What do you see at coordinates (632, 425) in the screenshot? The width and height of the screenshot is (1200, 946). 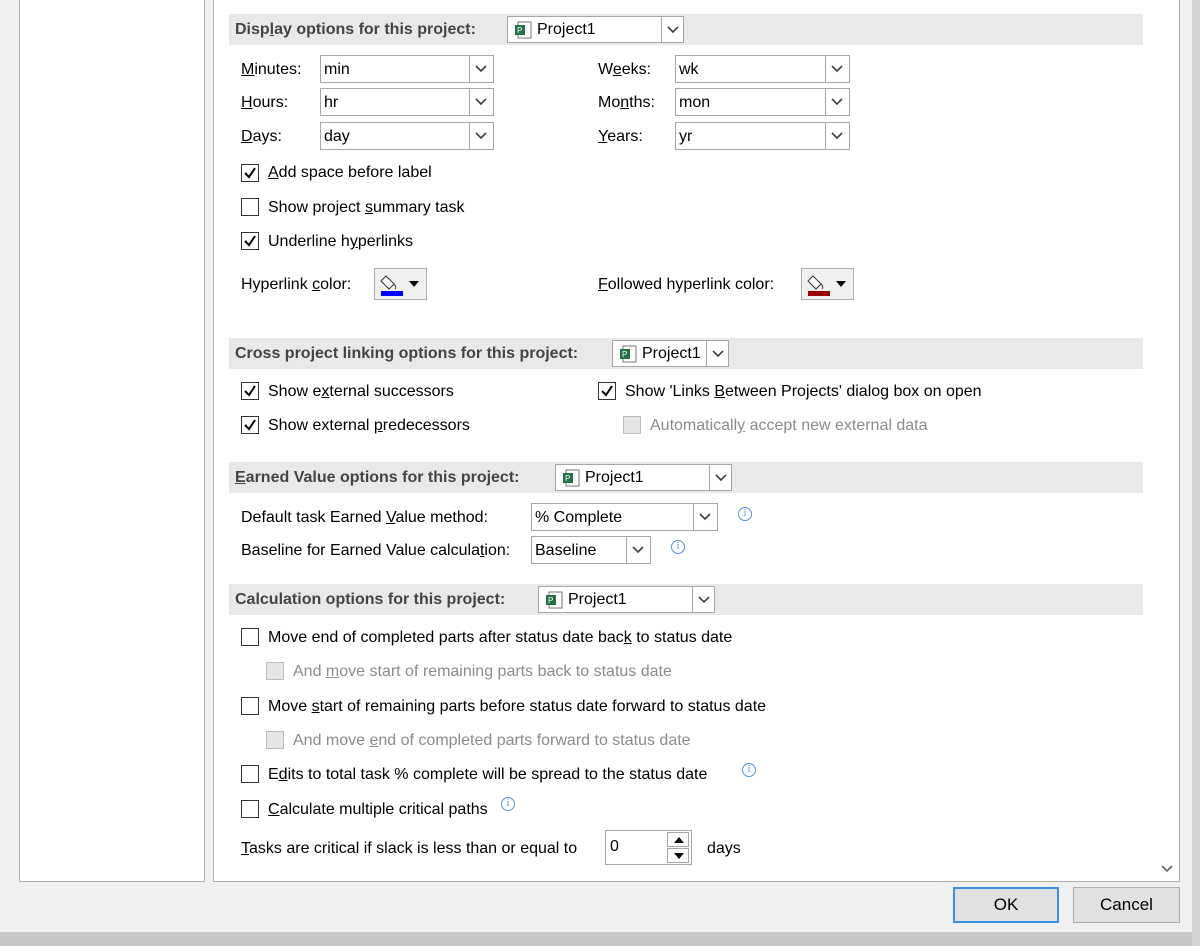 I see `auto-accept-checkbox` at bounding box center [632, 425].